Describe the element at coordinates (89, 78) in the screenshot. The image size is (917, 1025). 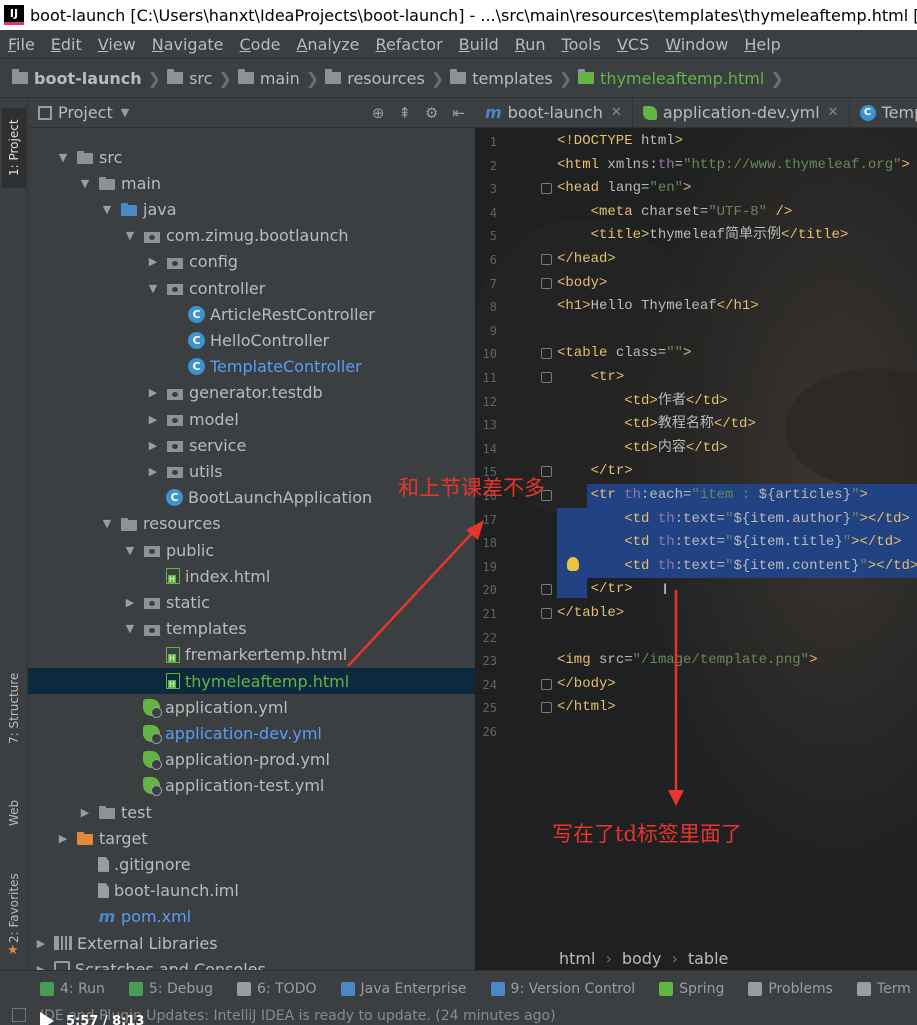
I see `breadcrumb-item: boot-launch ❯` at that location.